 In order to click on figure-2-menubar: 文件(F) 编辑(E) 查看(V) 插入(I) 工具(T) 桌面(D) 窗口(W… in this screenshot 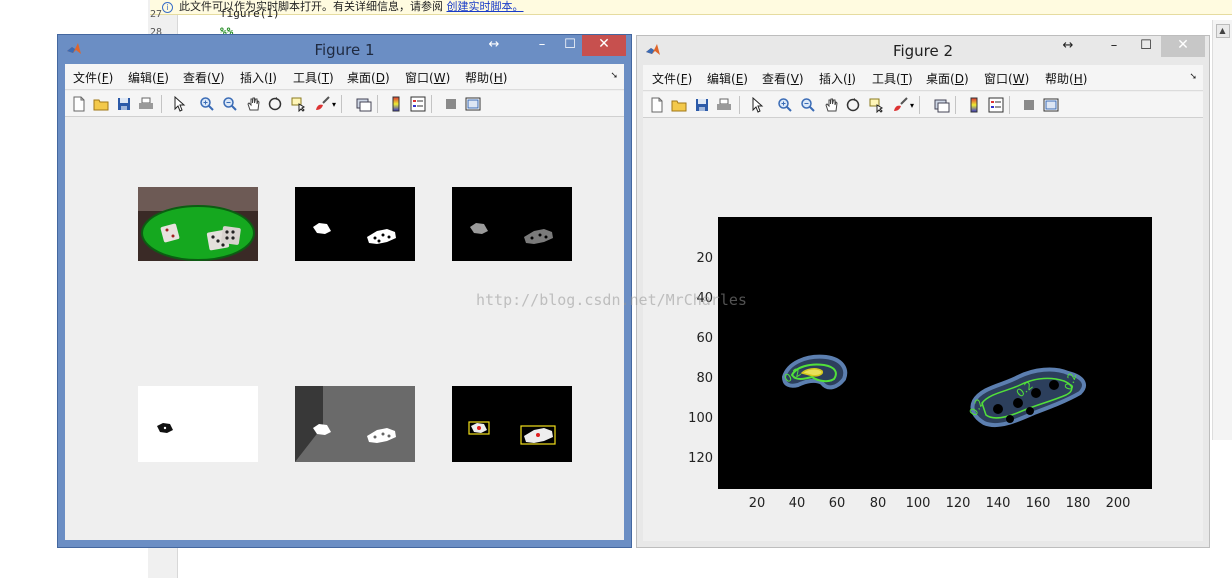, I will do `click(923, 78)`.